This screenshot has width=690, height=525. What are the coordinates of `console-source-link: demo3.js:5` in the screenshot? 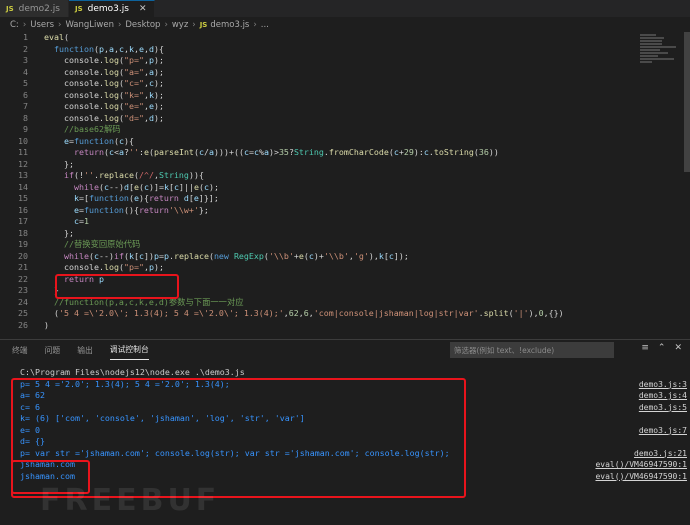 It's located at (663, 408).